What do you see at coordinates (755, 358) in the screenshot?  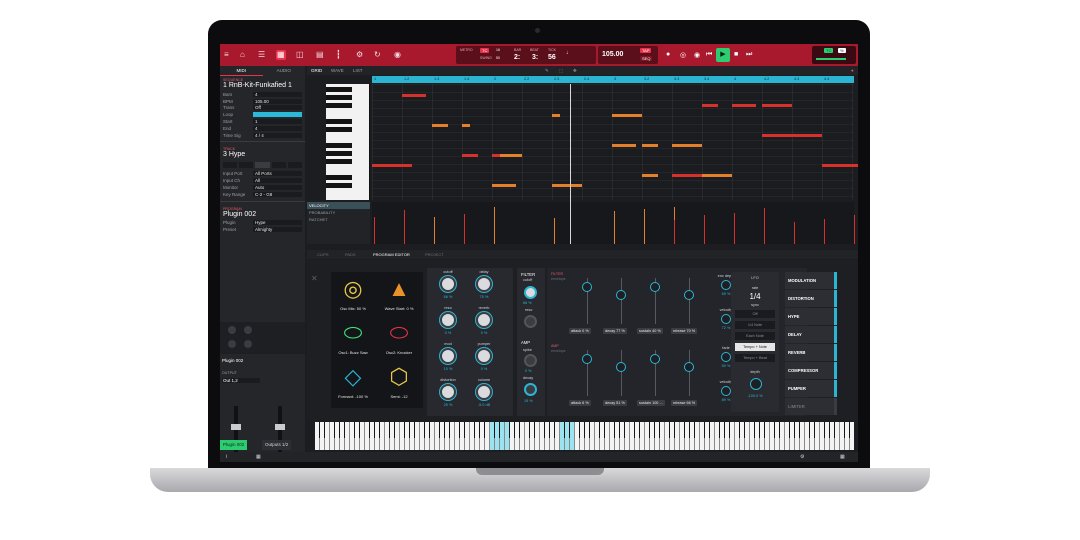 I see `lfo-sync-option: Tempo + Beat` at bounding box center [755, 358].